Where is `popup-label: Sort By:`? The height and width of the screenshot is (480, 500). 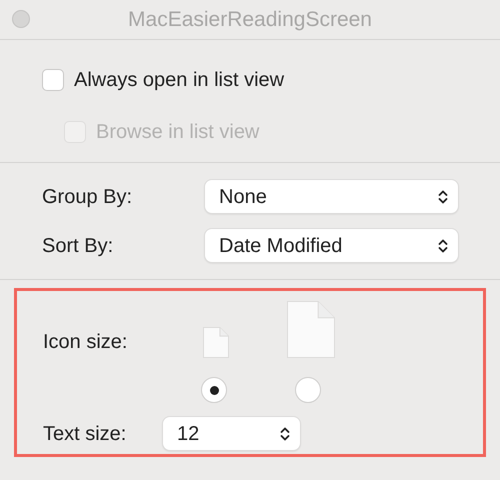 popup-label: Sort By: is located at coordinates (78, 246).